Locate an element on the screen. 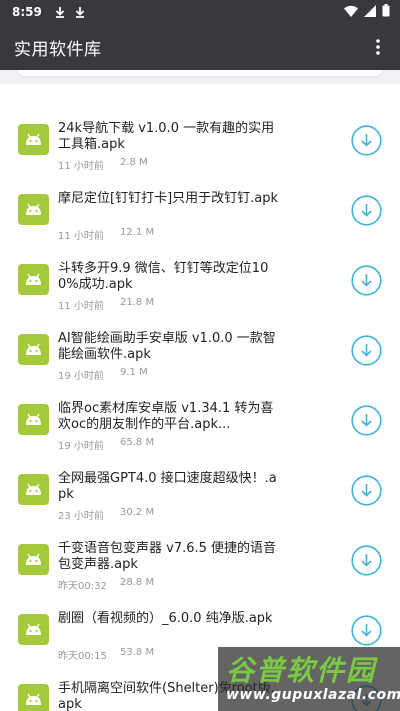 This screenshot has height=711, width=400. file-name: AI智能绘画助手安卓版 v1.0.0 一款智能绘画软件.apk is located at coordinates (167, 346).